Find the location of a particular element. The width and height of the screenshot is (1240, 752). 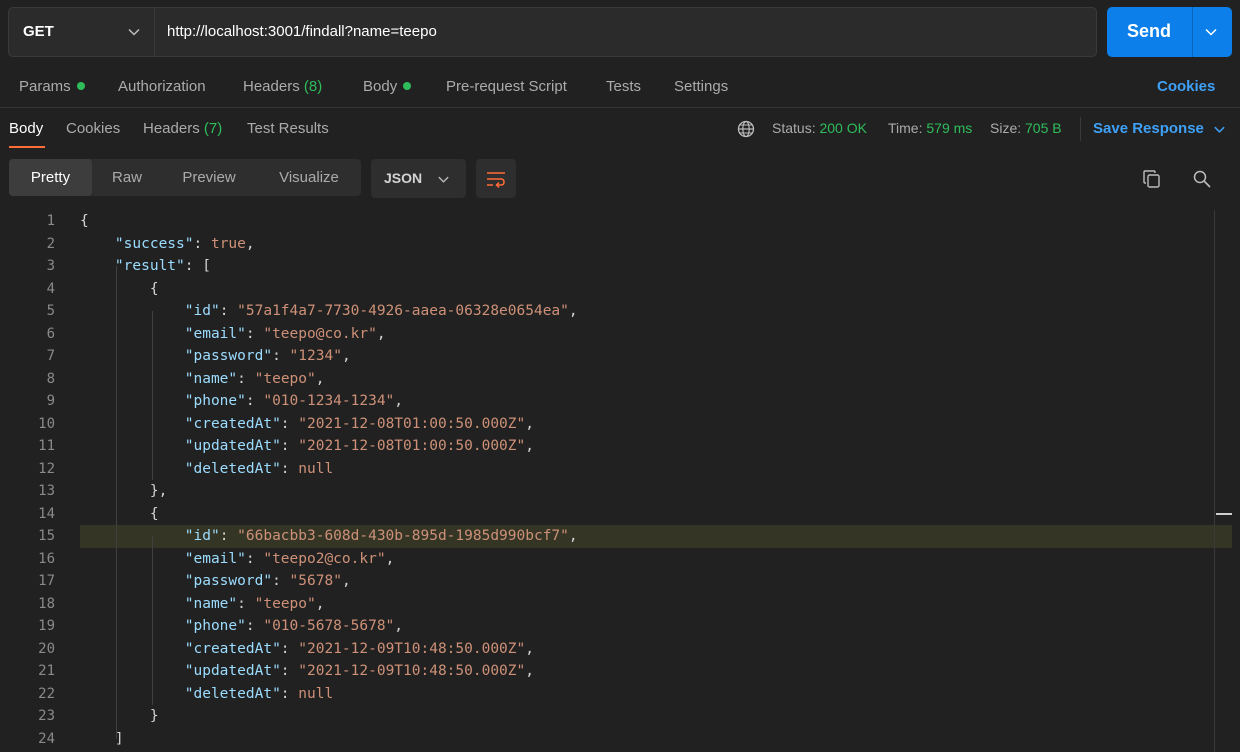

json-string: "teepo" is located at coordinates (285, 603).